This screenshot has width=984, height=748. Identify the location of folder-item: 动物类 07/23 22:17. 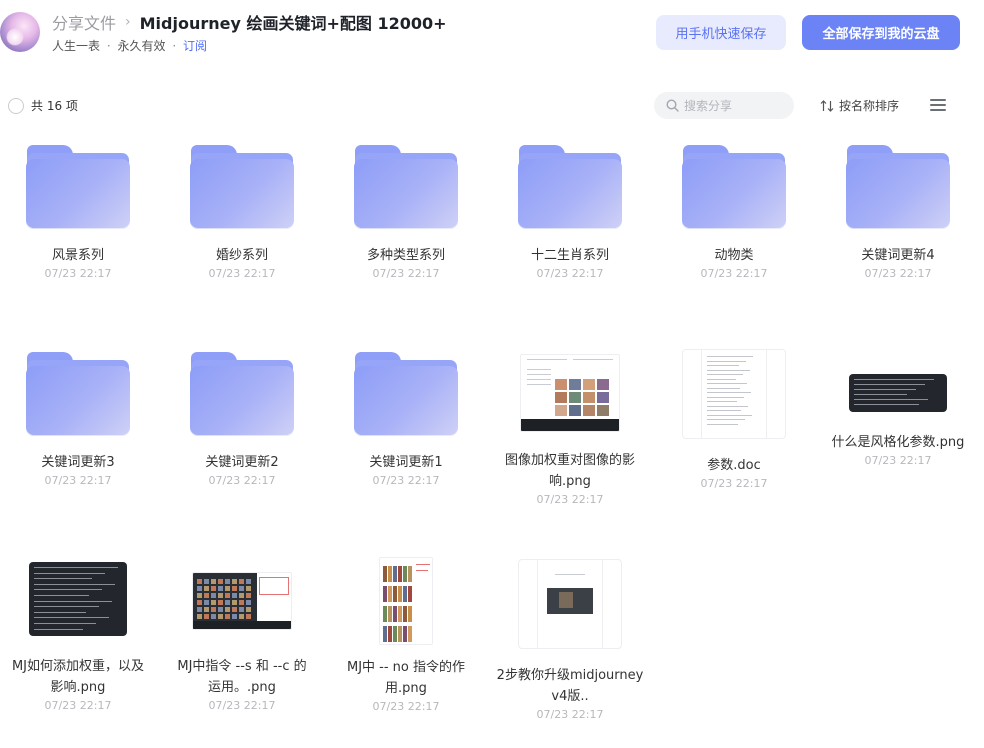
(734, 212).